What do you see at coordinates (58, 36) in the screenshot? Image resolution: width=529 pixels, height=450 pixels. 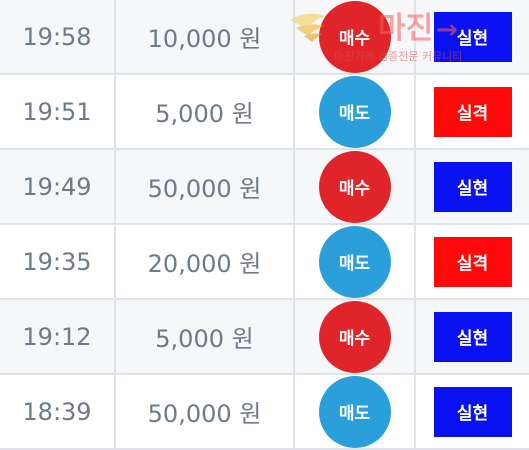 I see `time-cell: 19:58` at bounding box center [58, 36].